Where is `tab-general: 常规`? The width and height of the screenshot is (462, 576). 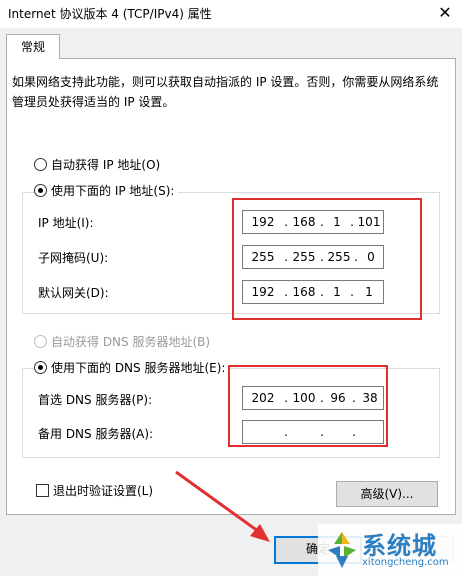 tab-general: 常规 is located at coordinates (33, 46).